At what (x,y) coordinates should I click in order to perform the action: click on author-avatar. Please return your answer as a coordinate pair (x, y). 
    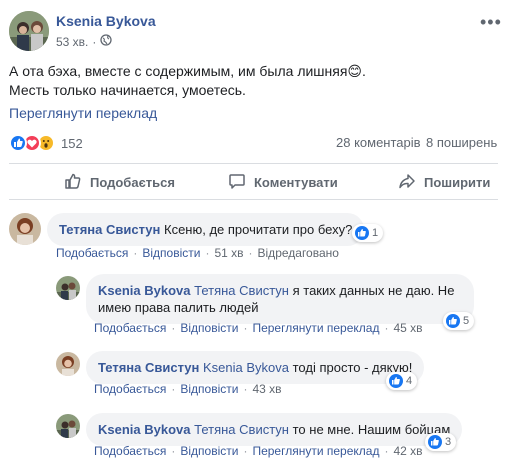
    Looking at the image, I should click on (29, 31).